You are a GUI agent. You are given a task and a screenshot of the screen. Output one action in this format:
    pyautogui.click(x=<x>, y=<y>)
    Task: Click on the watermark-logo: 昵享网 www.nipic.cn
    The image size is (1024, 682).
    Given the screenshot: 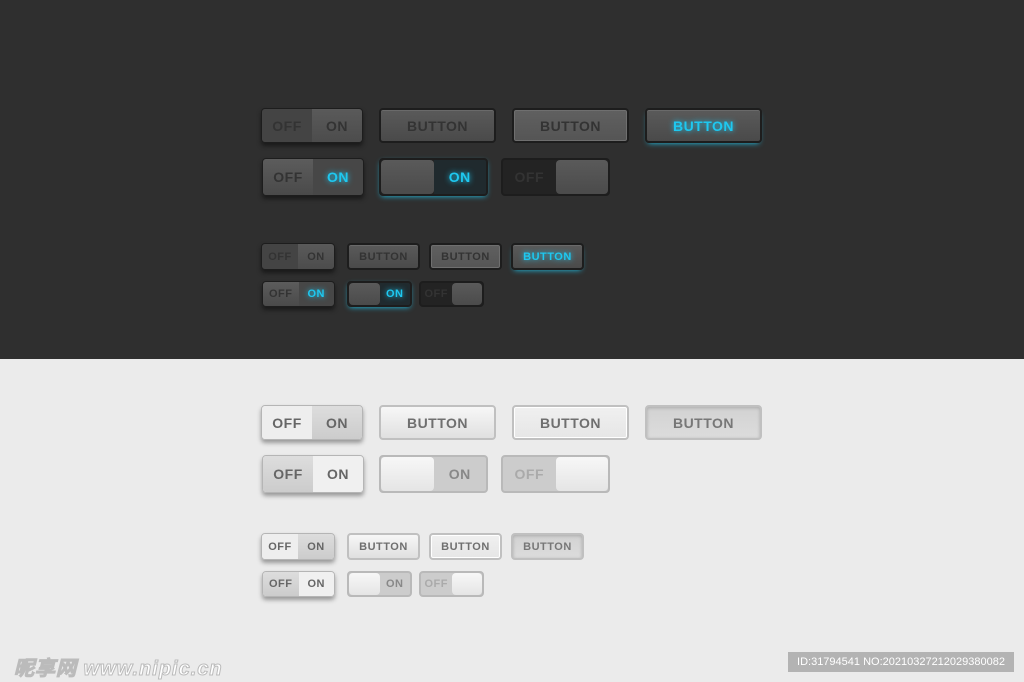 What is the action you would take?
    pyautogui.click(x=118, y=669)
    